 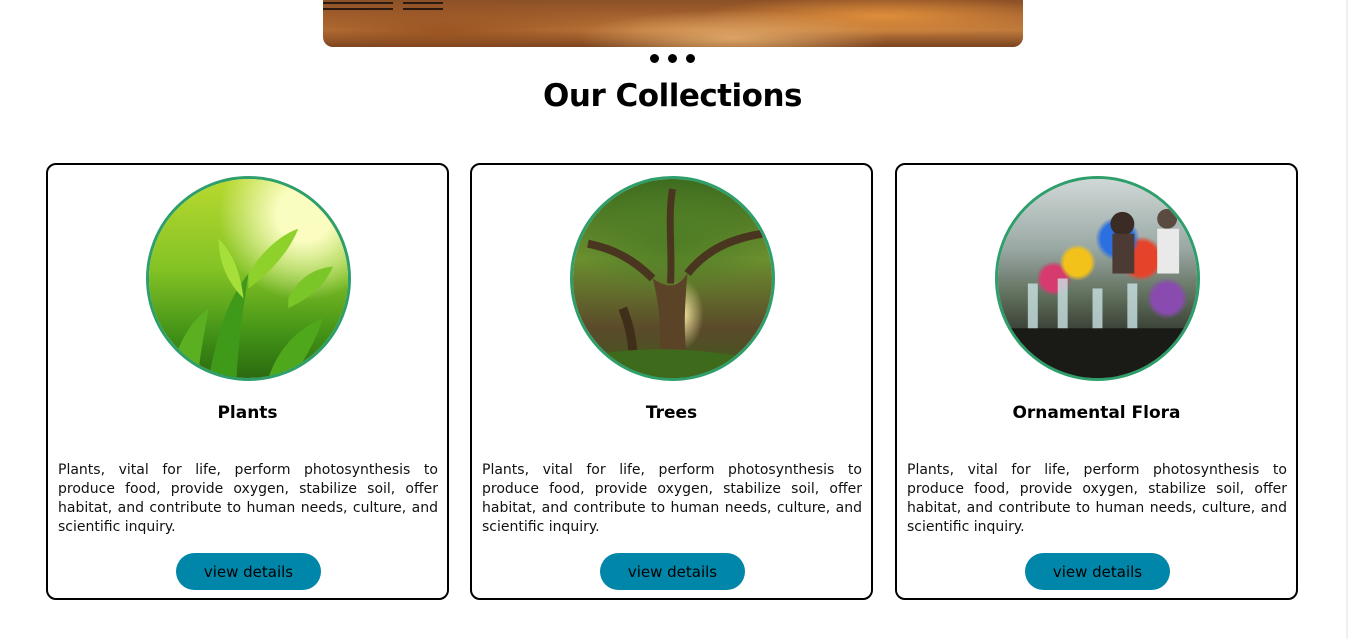 What do you see at coordinates (672, 96) in the screenshot?
I see `section-title: Our Collections` at bounding box center [672, 96].